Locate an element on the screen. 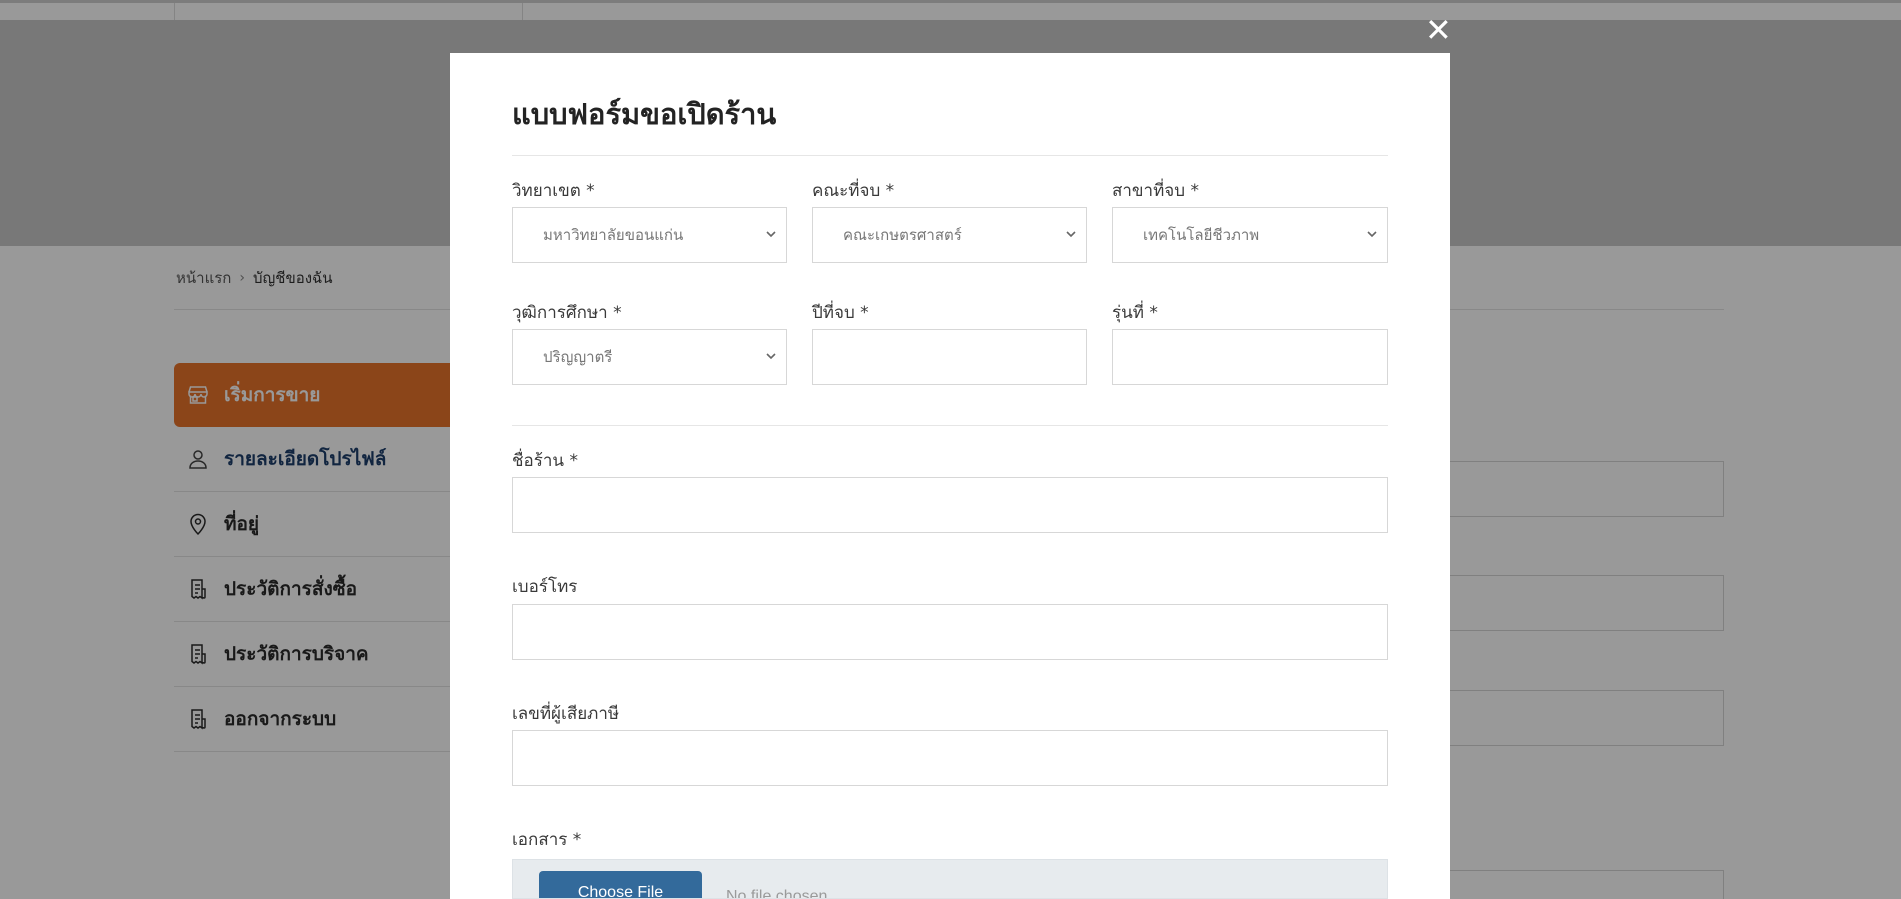  tax-id-field: เลขที่ผู้เสียภาษี is located at coordinates (950, 743).